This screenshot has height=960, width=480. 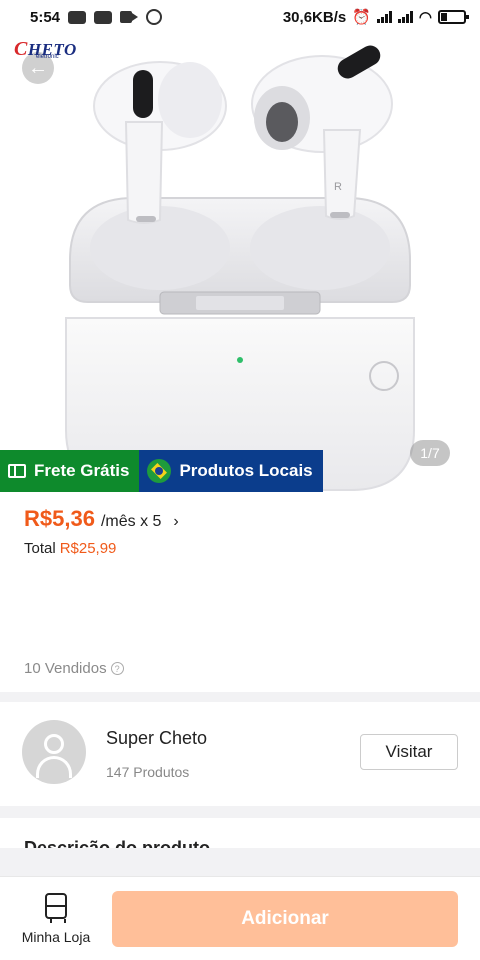 I want to click on battery-icon, so click(x=453, y=17).